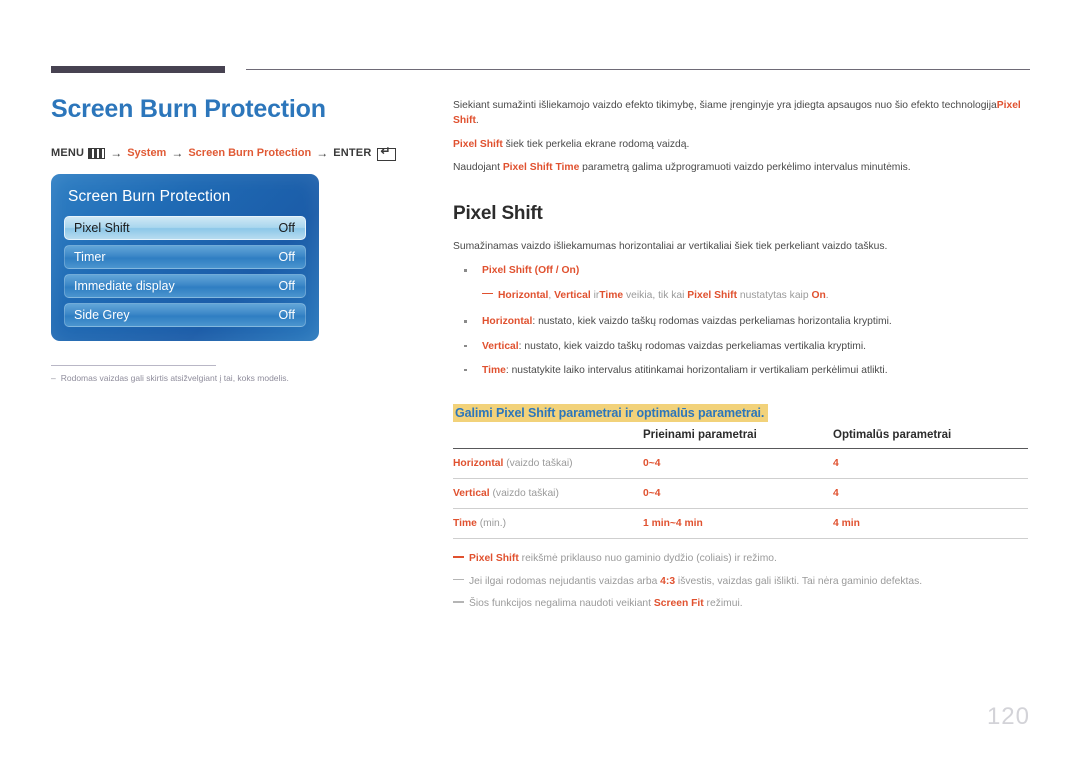 This screenshot has width=1080, height=763. Describe the element at coordinates (250, 152) in the screenshot. I see `breadcrumb-step-screen-burn-protection: Screen Burn Protection` at that location.